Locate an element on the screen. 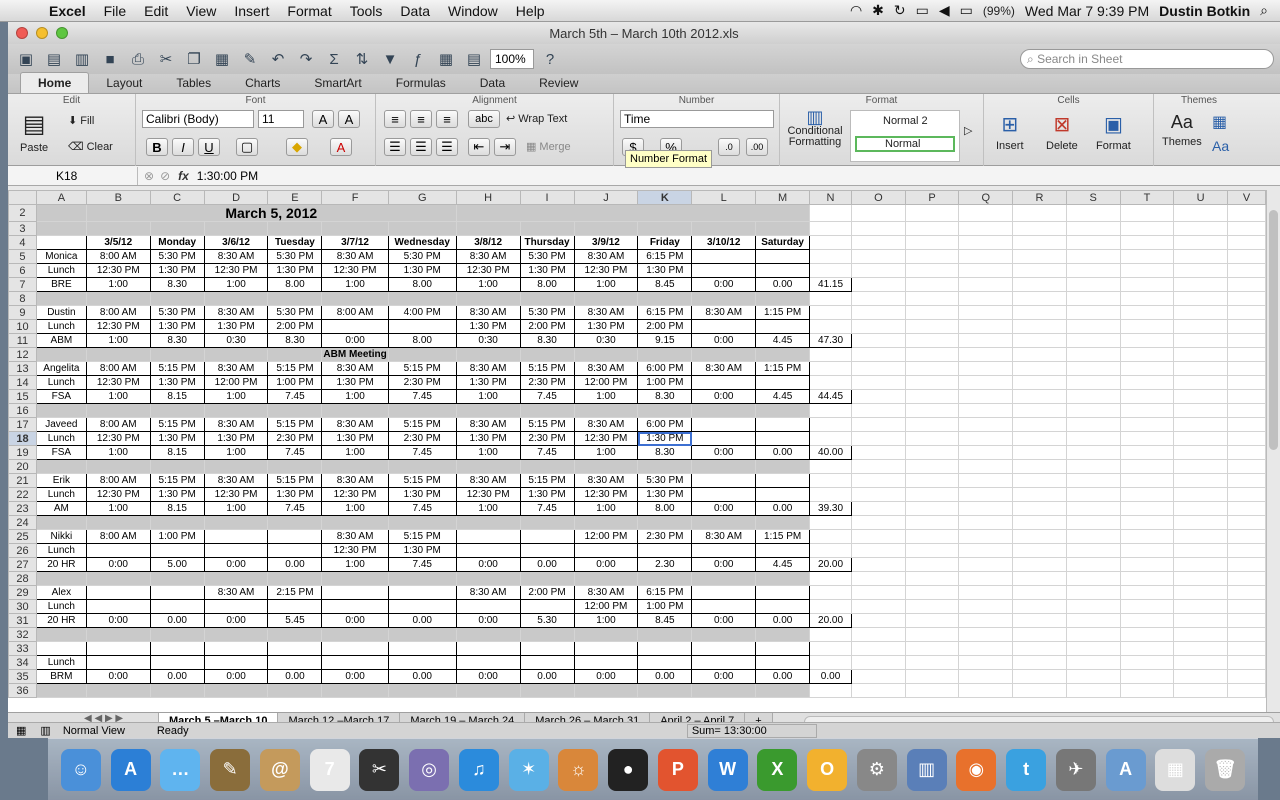  outlook-icon: O is located at coordinates (827, 769).